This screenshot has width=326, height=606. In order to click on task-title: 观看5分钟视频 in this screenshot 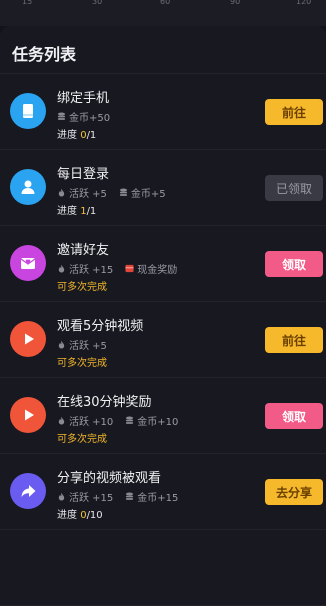, I will do `click(100, 326)`.